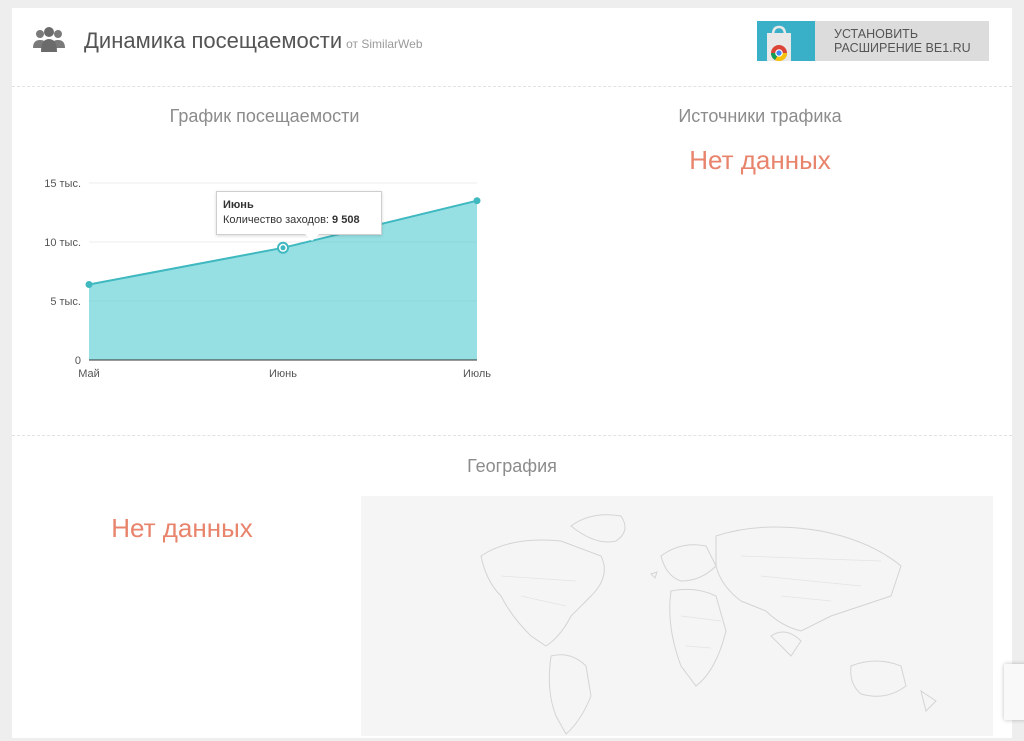  What do you see at coordinates (708, 624) in the screenshot?
I see `world-map-outline` at bounding box center [708, 624].